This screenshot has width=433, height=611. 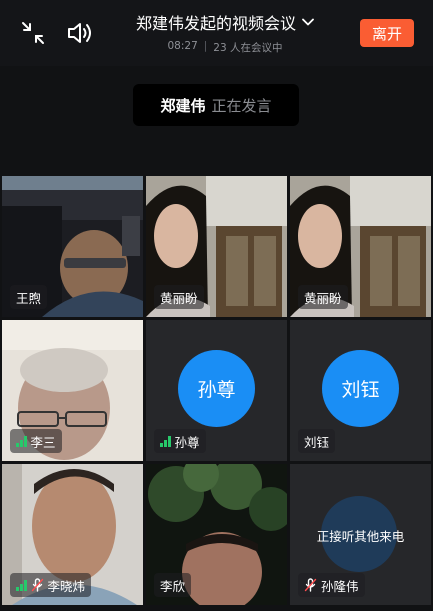 What do you see at coordinates (340, 586) in the screenshot?
I see `participant-name: 孙隆伟` at bounding box center [340, 586].